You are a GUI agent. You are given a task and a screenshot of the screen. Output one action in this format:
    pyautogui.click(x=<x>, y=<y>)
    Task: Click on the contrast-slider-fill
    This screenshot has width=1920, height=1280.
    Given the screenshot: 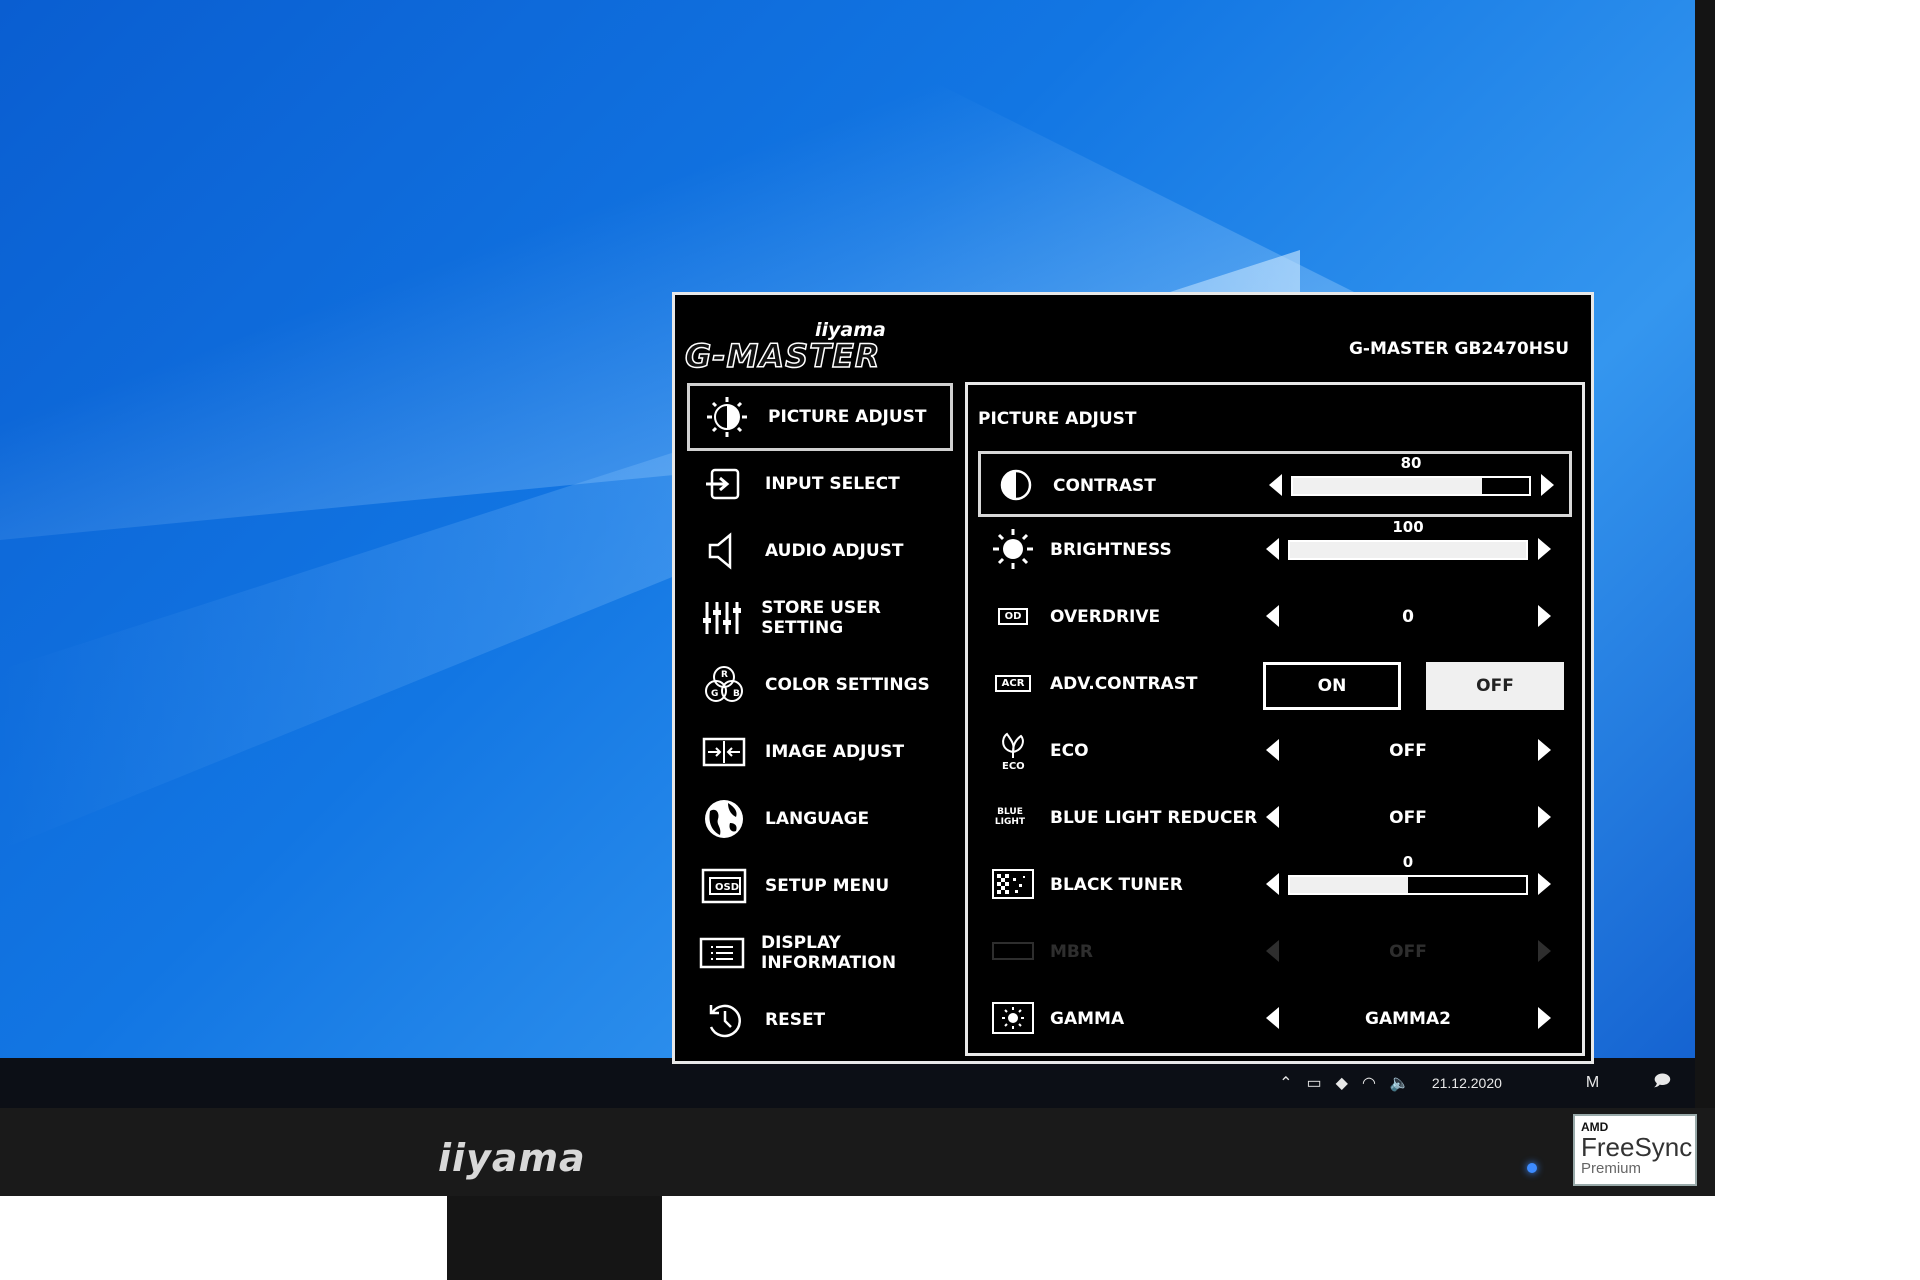 What is the action you would take?
    pyautogui.click(x=1387, y=486)
    